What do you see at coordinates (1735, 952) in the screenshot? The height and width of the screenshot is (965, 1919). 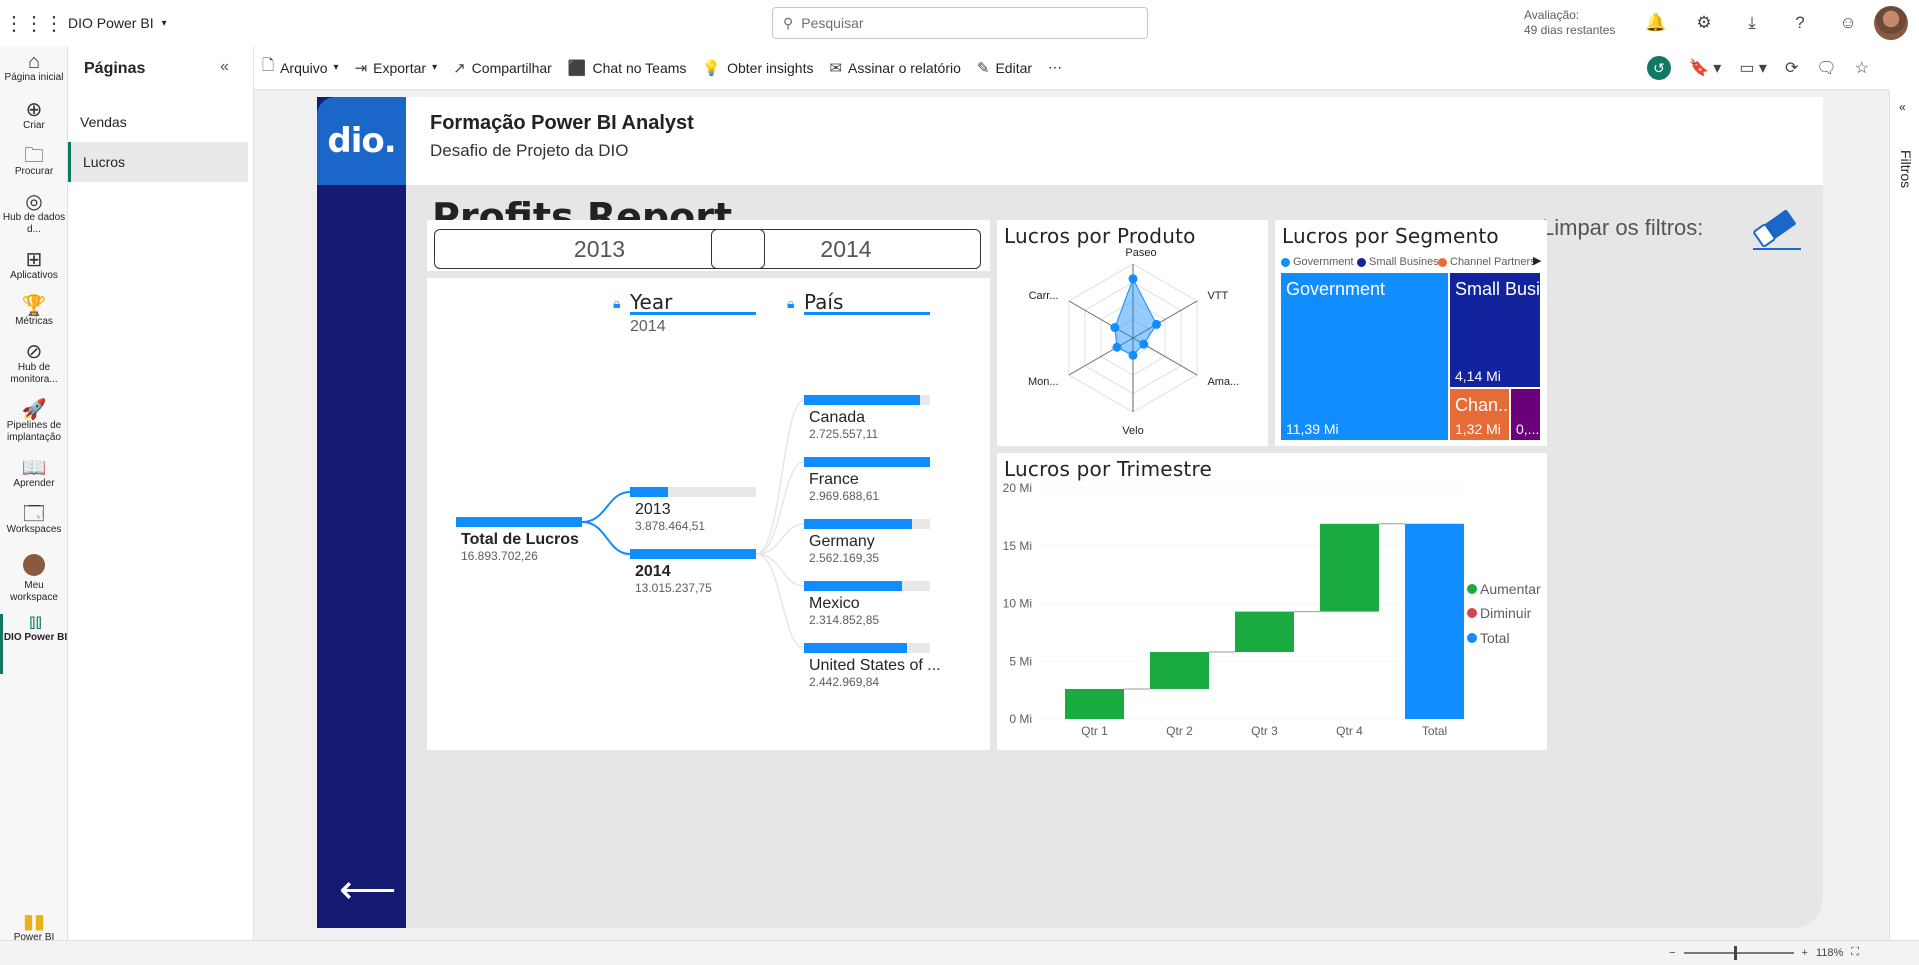 I see `zoom-thumb` at bounding box center [1735, 952].